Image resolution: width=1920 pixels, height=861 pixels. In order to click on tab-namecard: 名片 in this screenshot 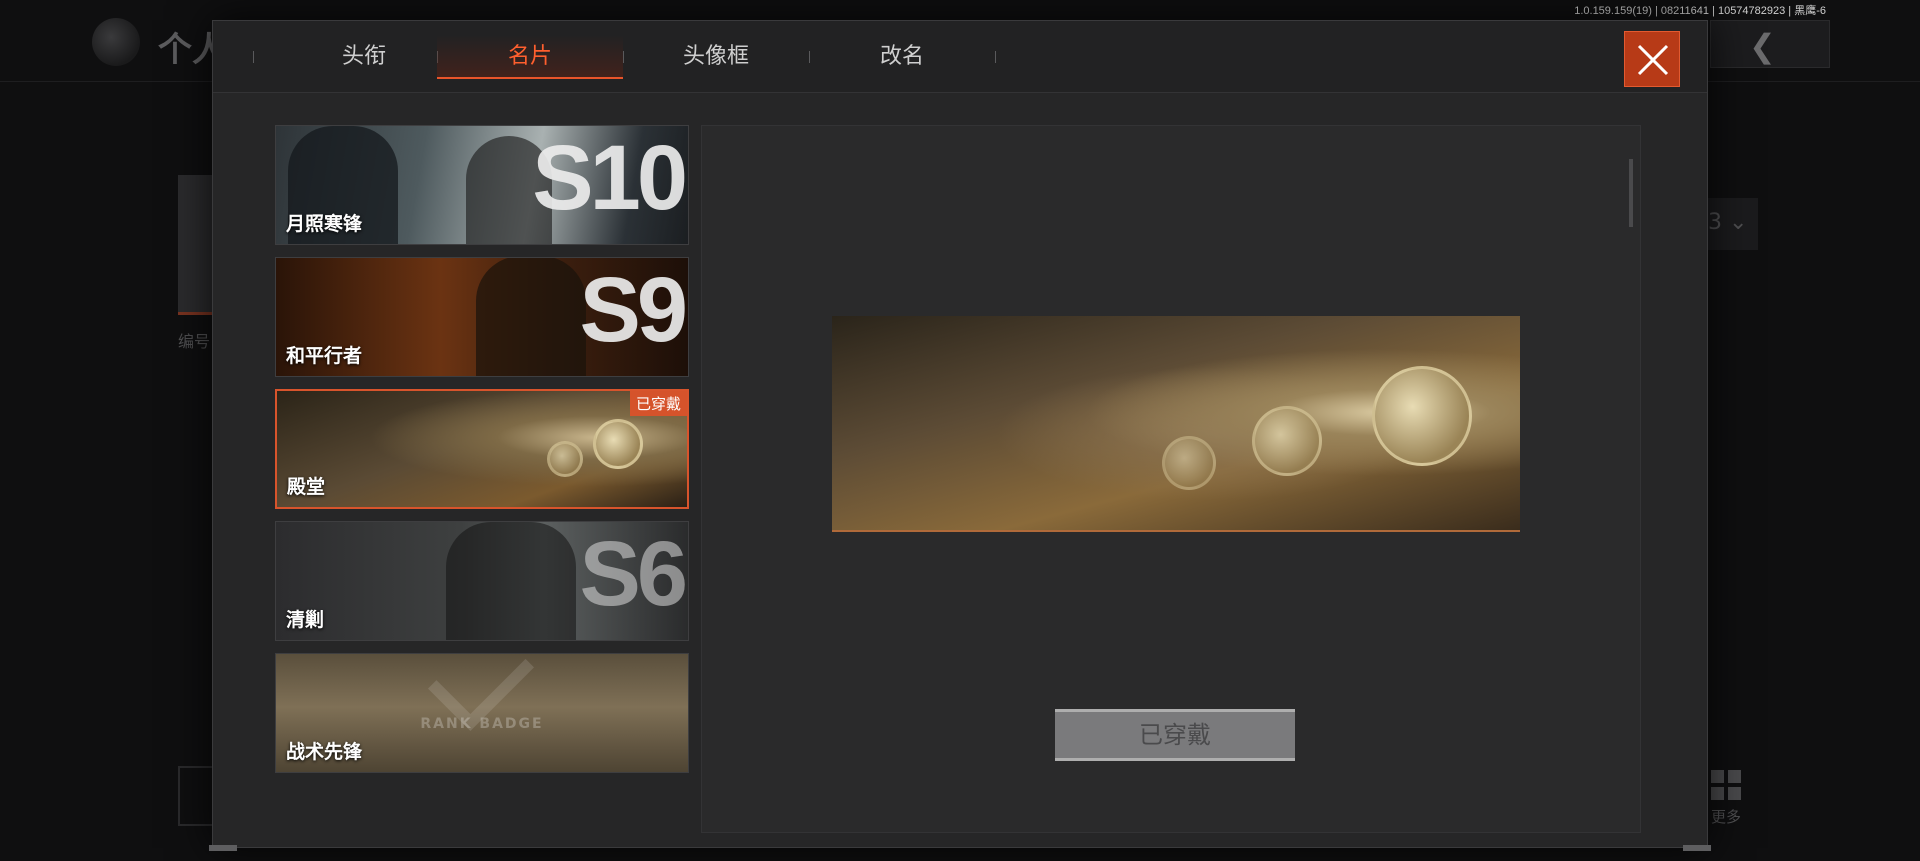, I will do `click(530, 57)`.